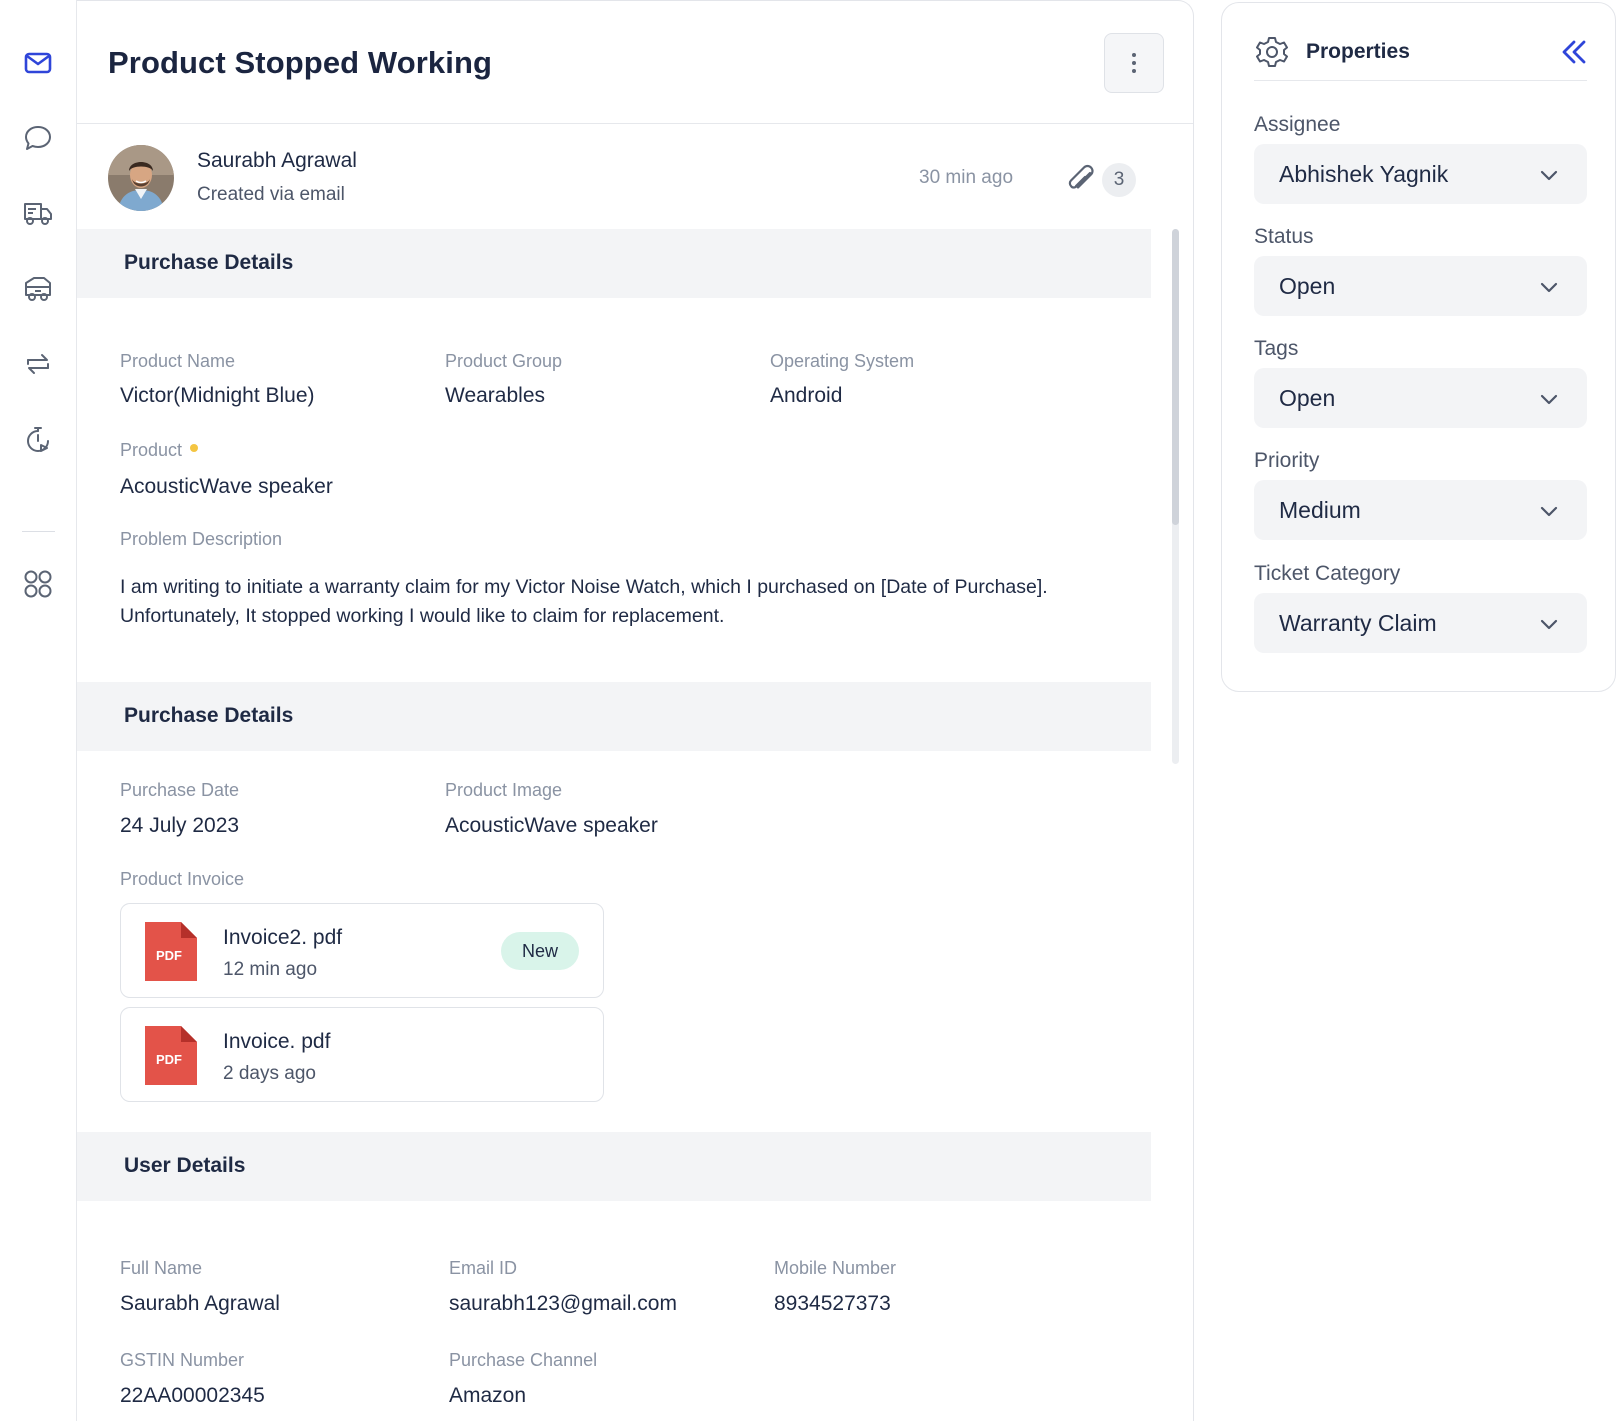  What do you see at coordinates (271, 194) in the screenshot?
I see `ticket-source: Created via email` at bounding box center [271, 194].